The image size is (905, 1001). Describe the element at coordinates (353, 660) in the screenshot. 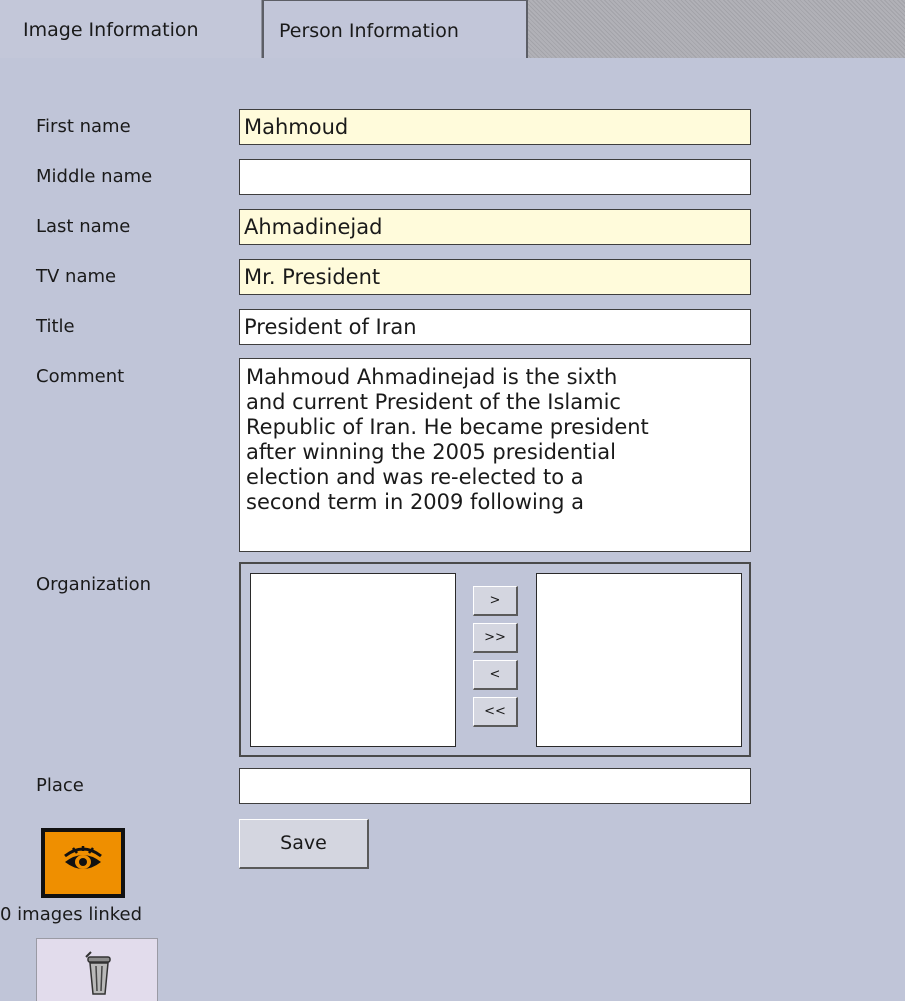

I see `available-organizations-list` at that location.